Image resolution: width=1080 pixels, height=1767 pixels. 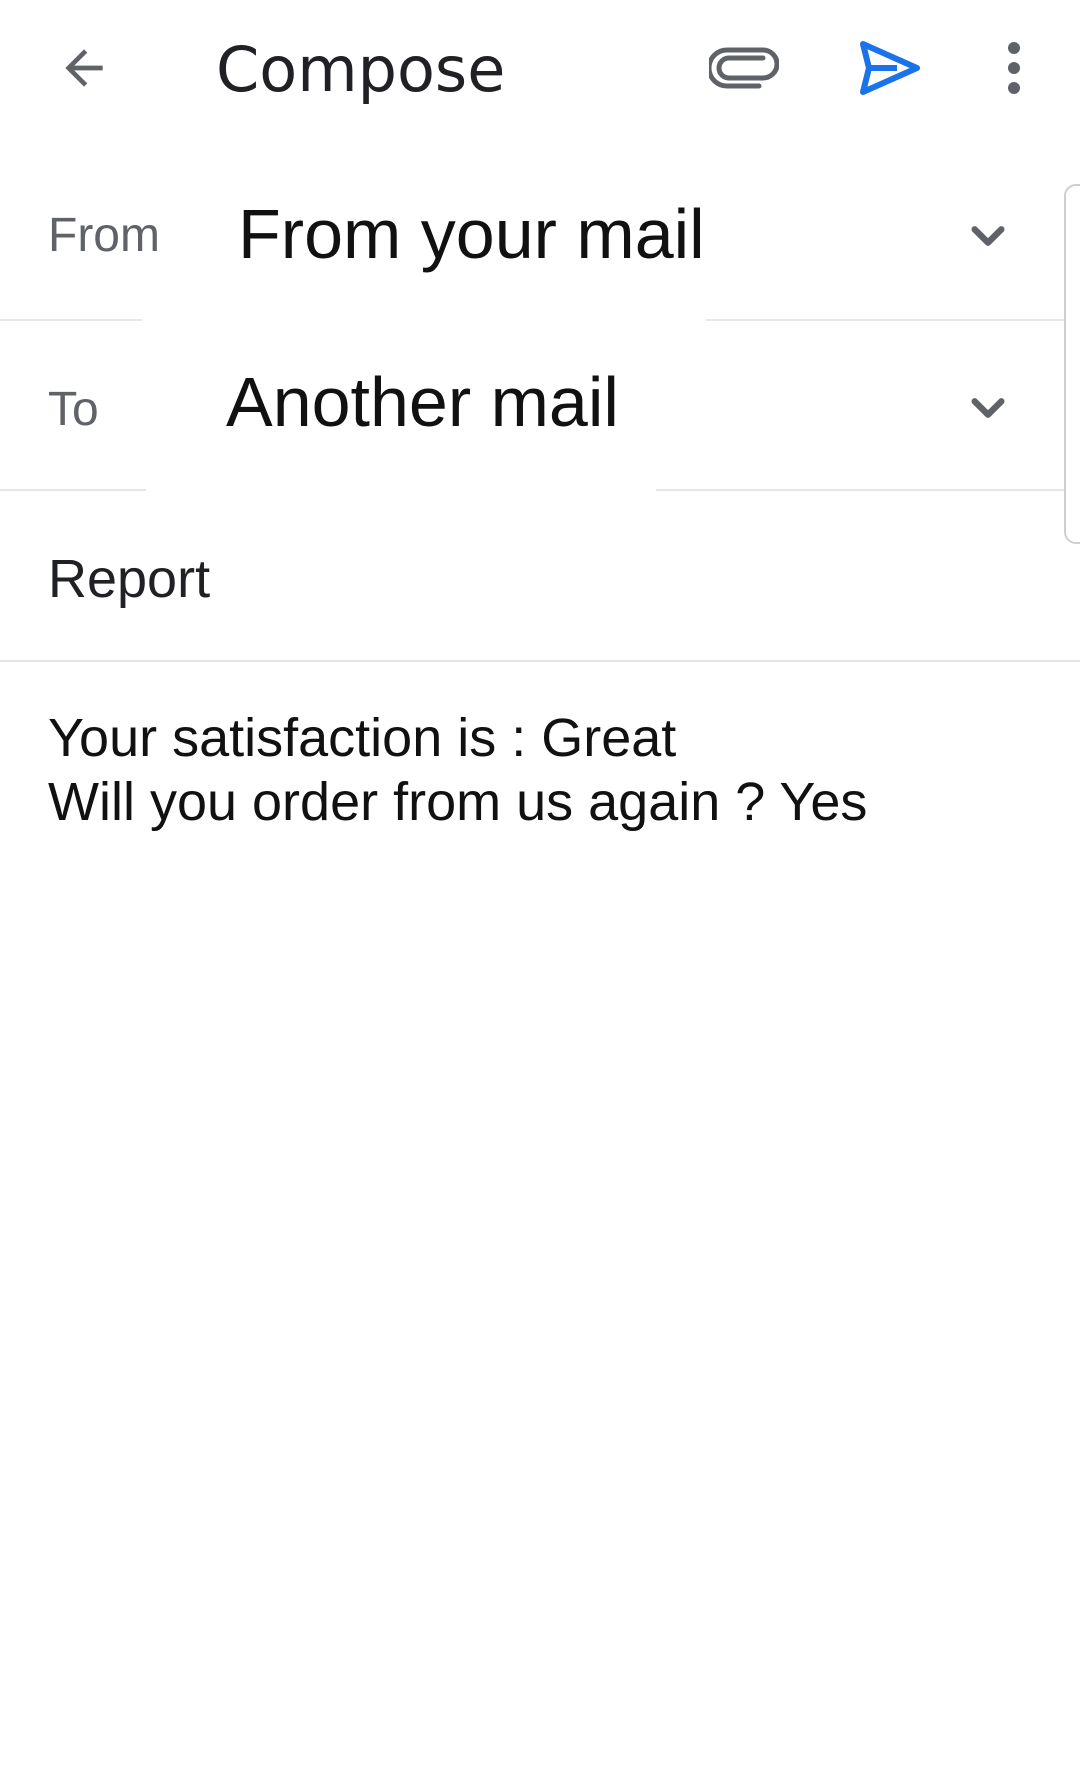 I want to click on back-button, so click(x=84, y=68).